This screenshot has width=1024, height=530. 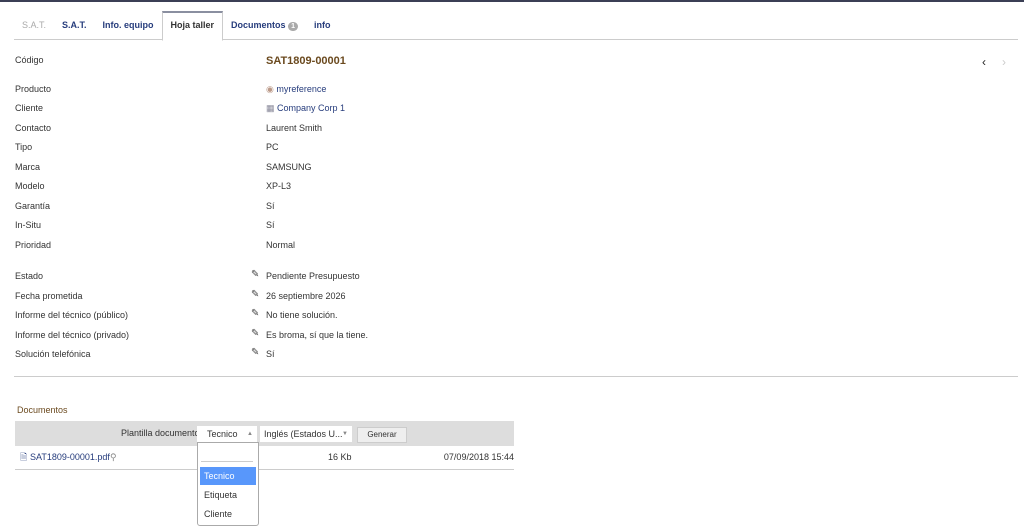 What do you see at coordinates (516, 376) in the screenshot?
I see `divider` at bounding box center [516, 376].